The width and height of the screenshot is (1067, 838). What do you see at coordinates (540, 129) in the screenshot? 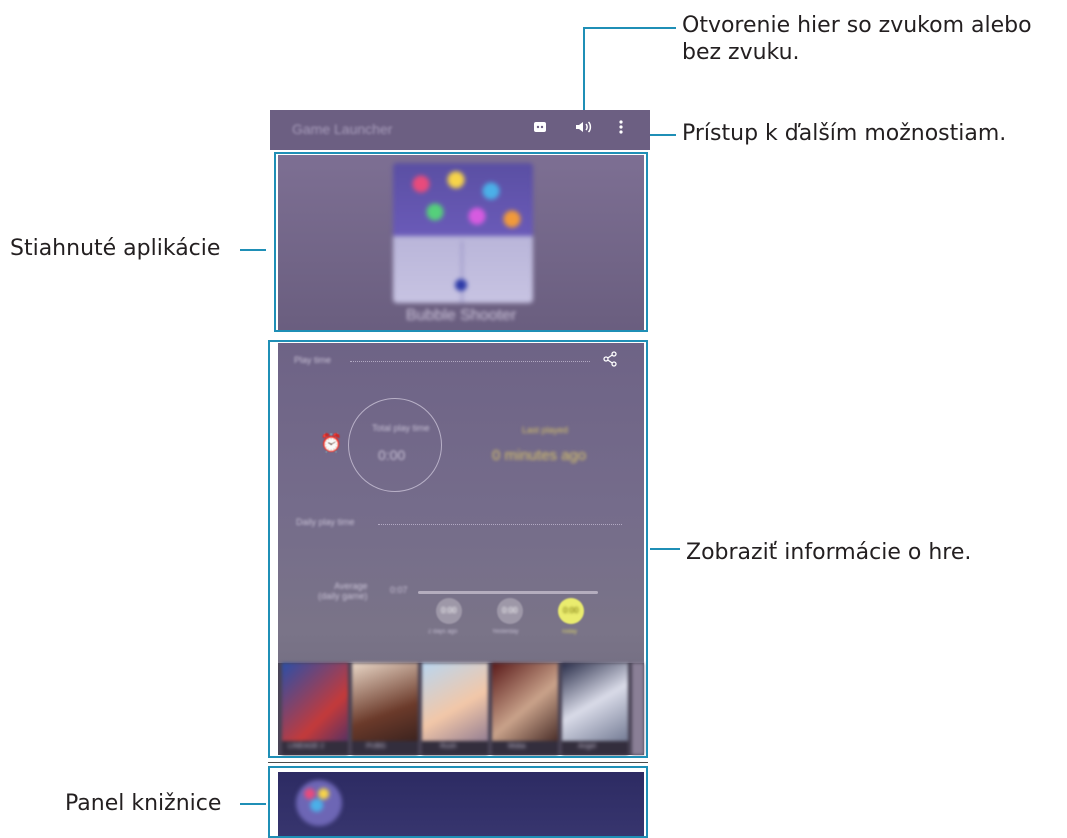
I see `discord-icon` at bounding box center [540, 129].